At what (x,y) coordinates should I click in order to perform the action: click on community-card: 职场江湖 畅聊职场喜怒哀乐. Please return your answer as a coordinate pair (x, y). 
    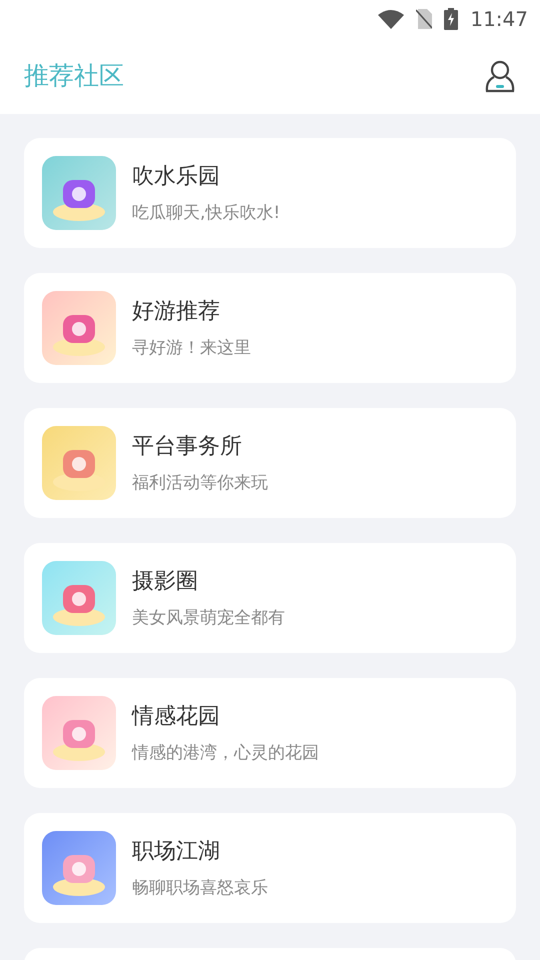
    Looking at the image, I should click on (270, 868).